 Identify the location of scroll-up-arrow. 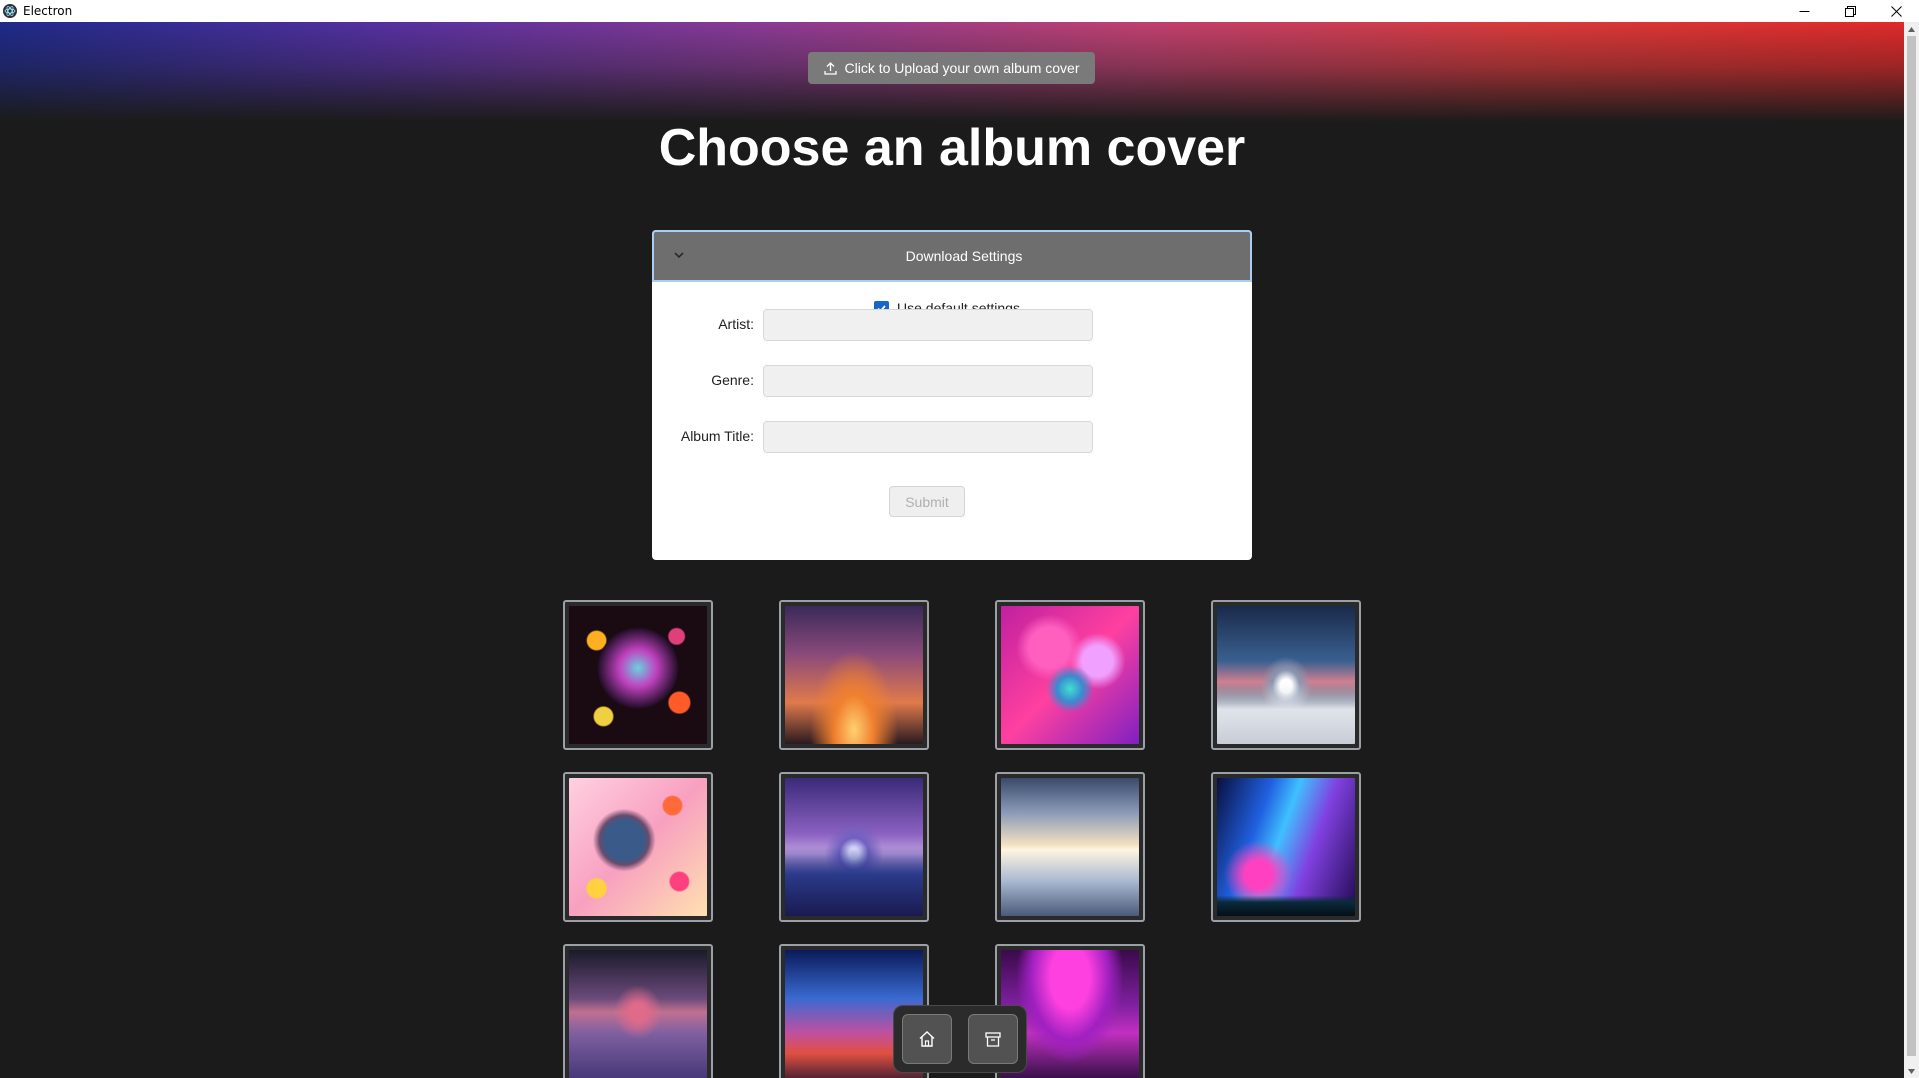
(1911, 29).